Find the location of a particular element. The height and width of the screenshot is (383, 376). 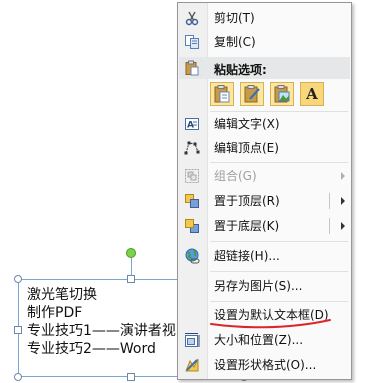

red-underline-annotation is located at coordinates (270, 324).